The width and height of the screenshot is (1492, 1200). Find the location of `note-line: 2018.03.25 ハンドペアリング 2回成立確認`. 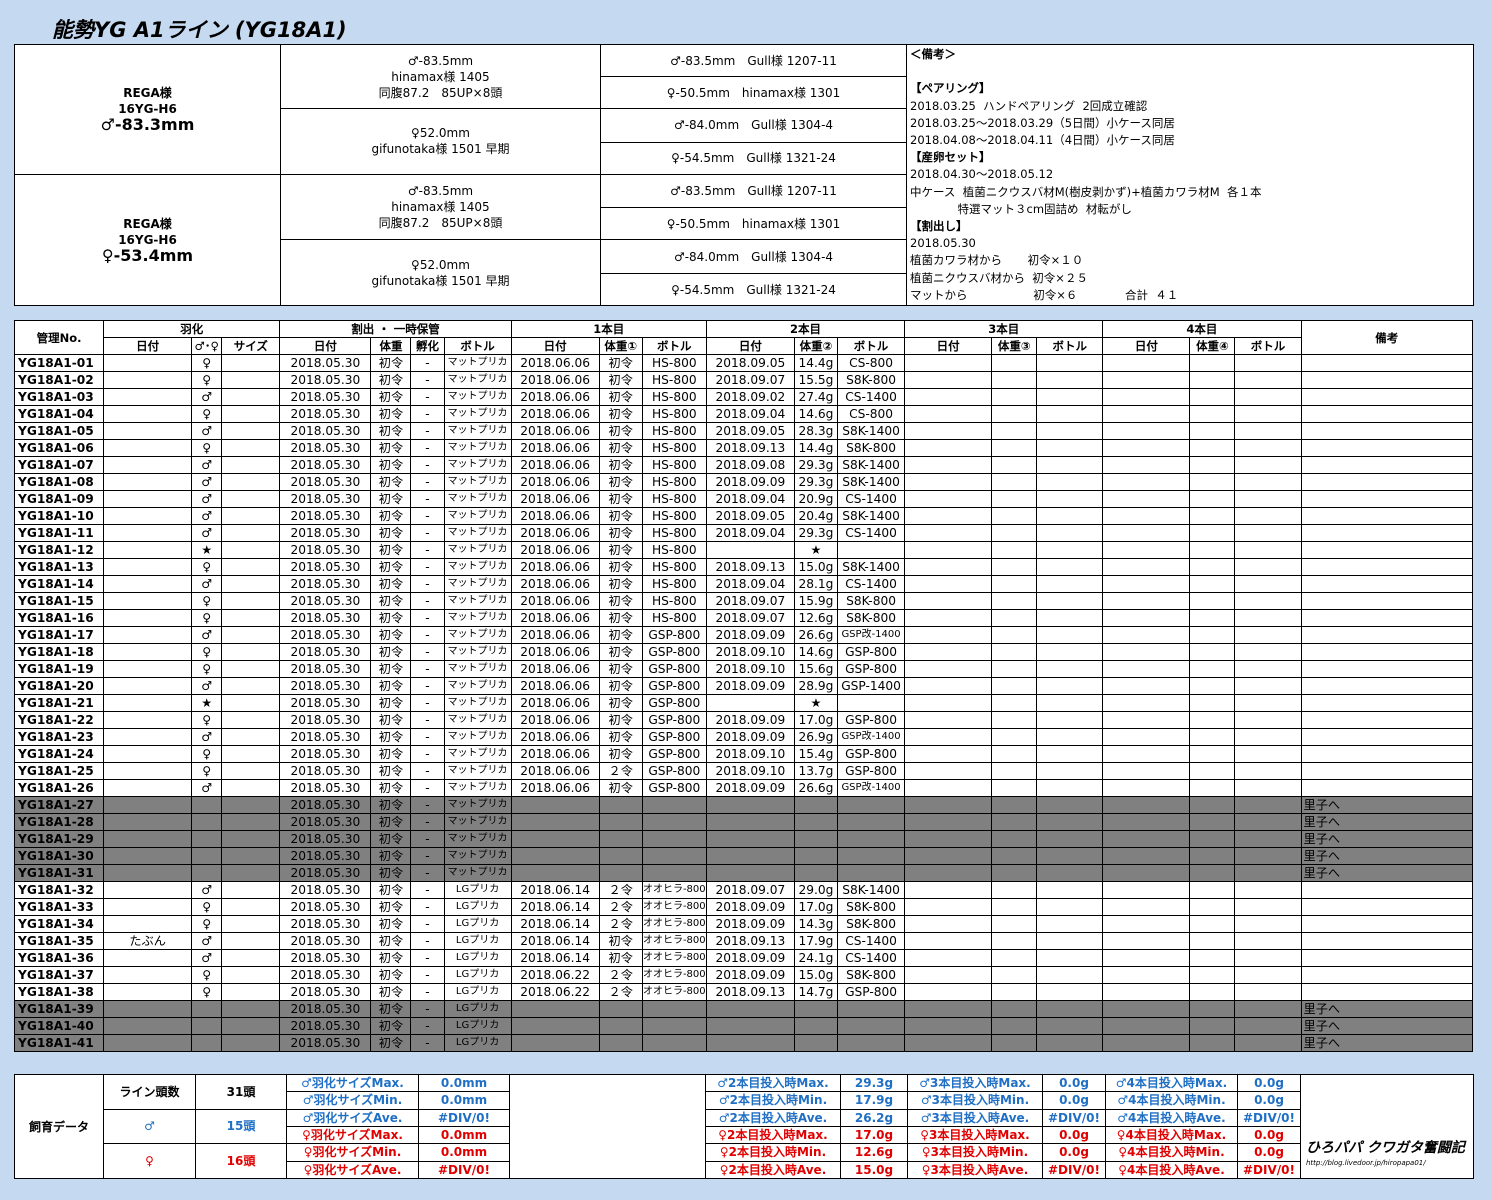

note-line: 2018.03.25 ハンドペアリング 2回成立確認 is located at coordinates (1029, 105).